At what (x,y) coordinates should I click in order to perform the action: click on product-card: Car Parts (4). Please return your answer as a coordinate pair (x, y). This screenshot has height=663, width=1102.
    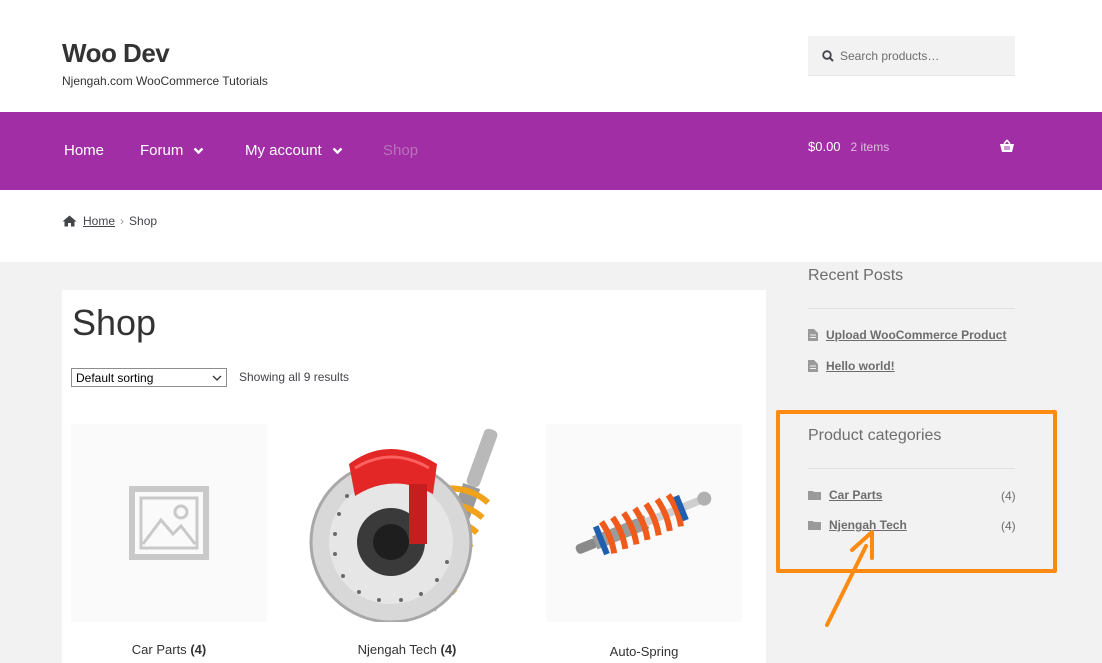
    Looking at the image, I should click on (169, 540).